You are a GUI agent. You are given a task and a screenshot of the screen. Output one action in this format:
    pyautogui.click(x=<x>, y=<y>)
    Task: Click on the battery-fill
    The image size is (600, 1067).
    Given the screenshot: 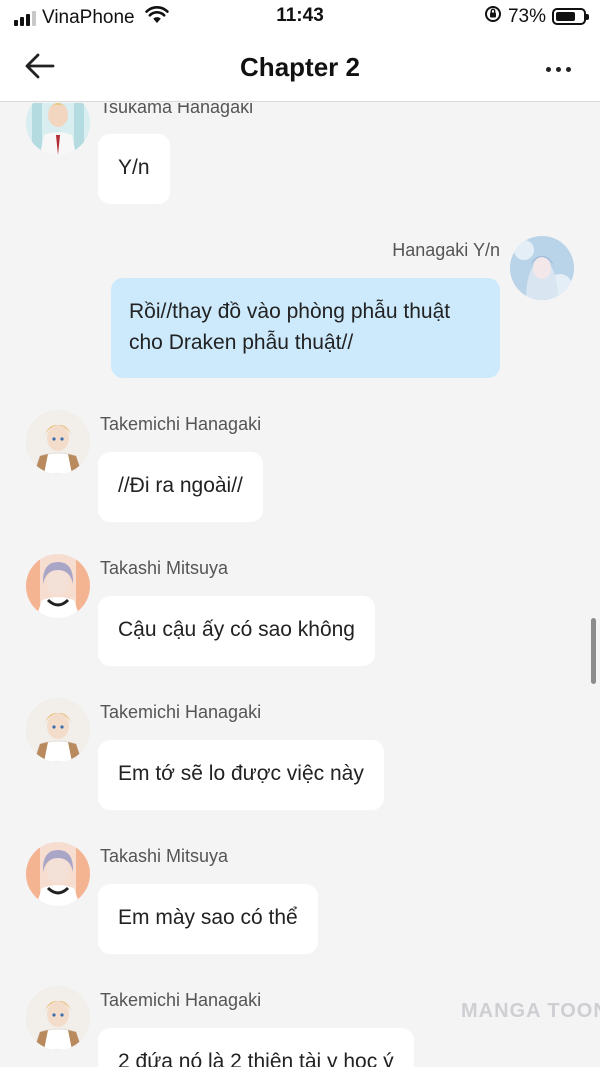 What is the action you would take?
    pyautogui.click(x=565, y=16)
    